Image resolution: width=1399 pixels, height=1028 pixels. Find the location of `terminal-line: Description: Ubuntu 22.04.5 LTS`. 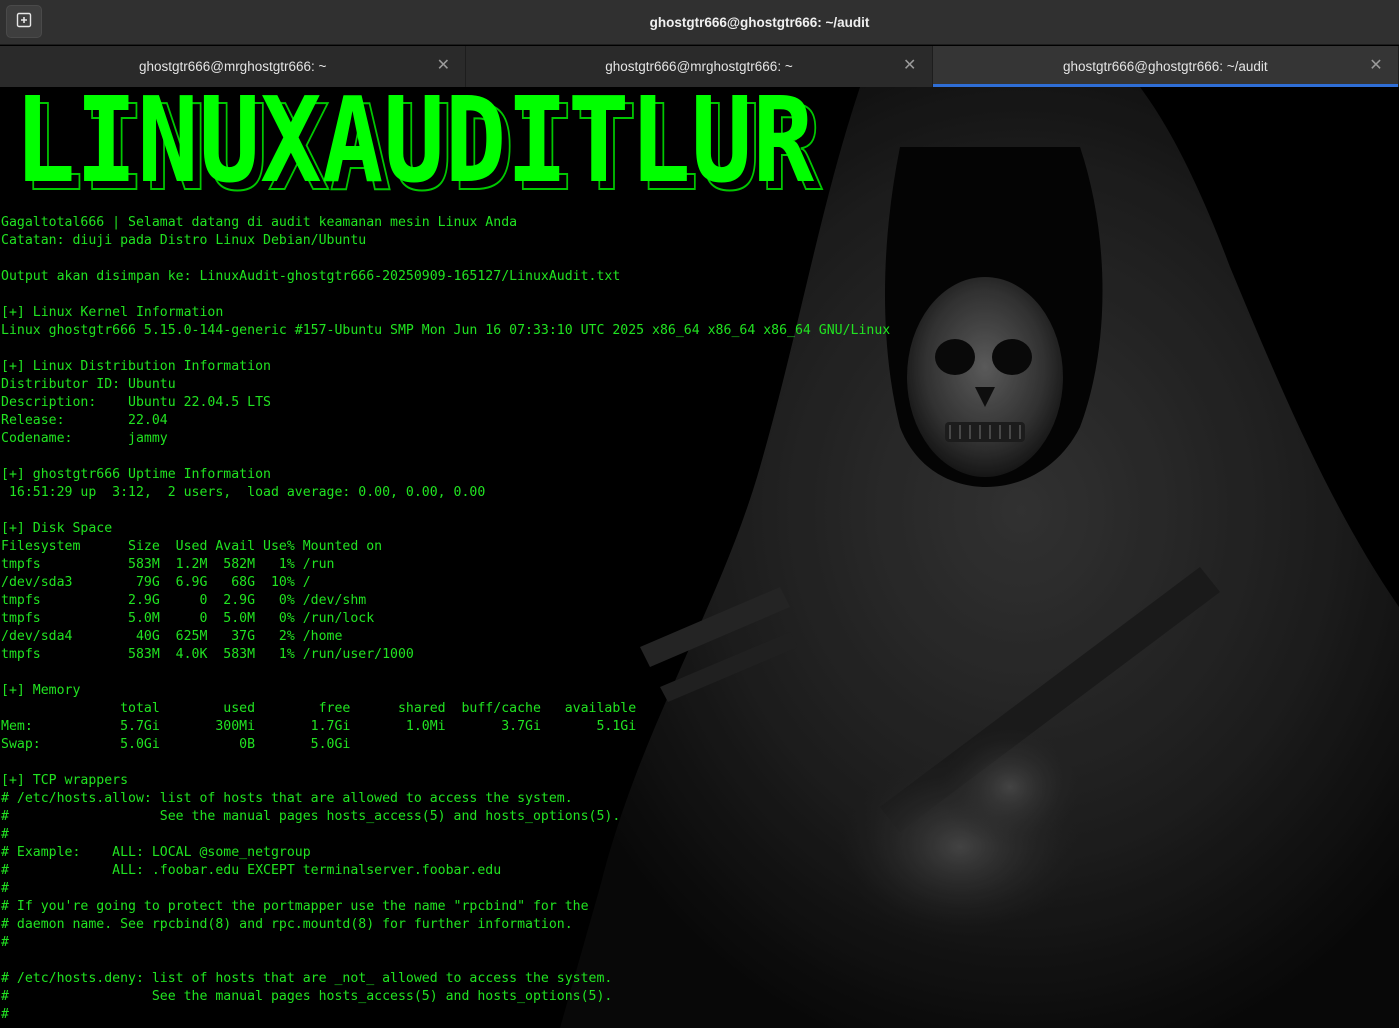

terminal-line: Description: Ubuntu 22.04.5 LTS is located at coordinates (136, 402).